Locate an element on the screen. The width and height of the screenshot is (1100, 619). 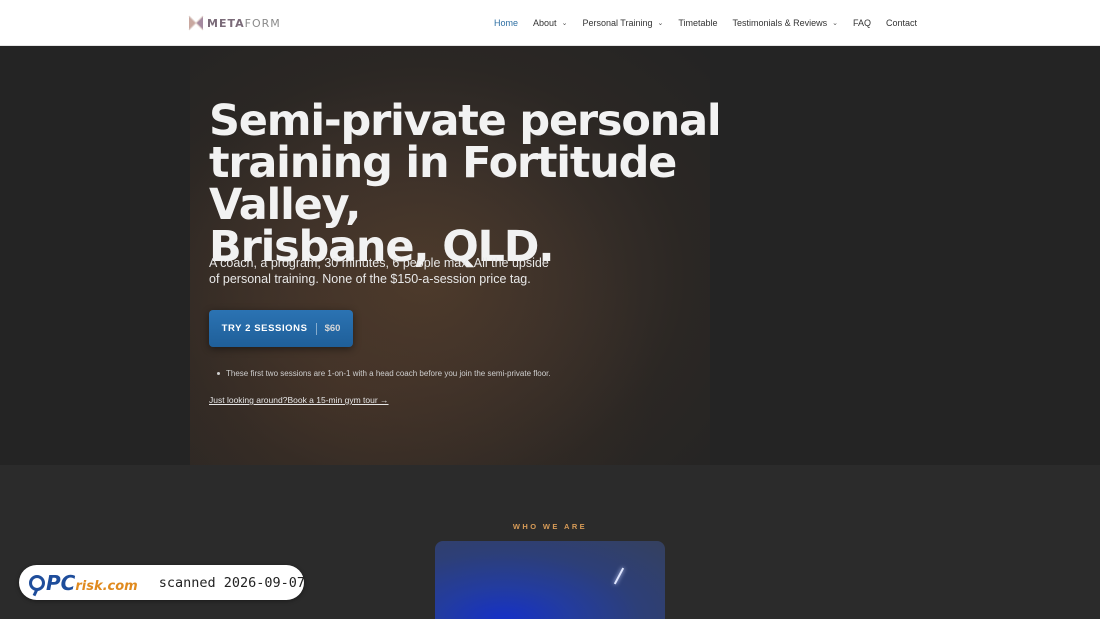
nav-item-label: FAQ is located at coordinates (861, 23).